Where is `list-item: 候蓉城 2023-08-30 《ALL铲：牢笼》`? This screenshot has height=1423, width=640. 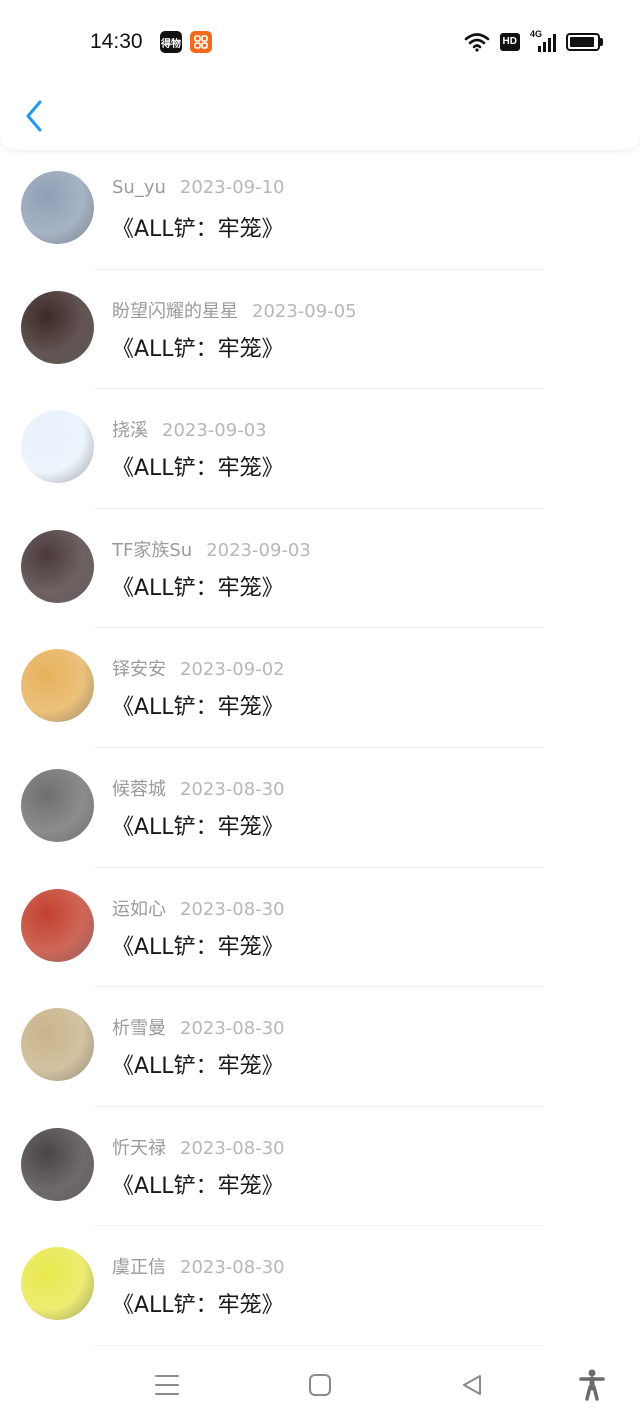 list-item: 候蓉城 2023-08-30 《ALL铲：牢笼》 is located at coordinates (320, 808).